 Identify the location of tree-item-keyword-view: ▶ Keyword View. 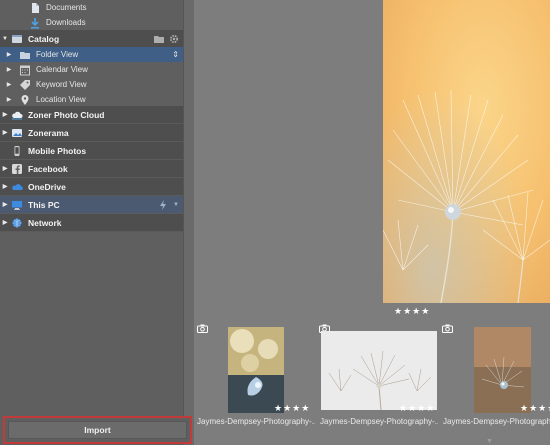
(91, 84).